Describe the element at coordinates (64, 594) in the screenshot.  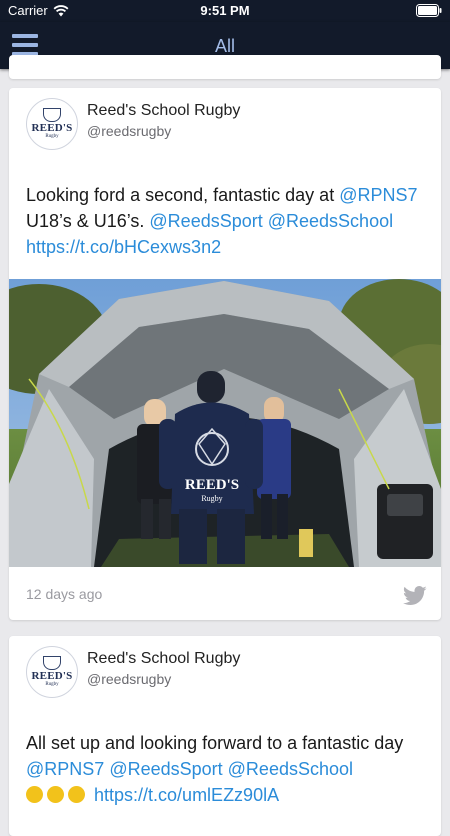
I see `tweet-timestamp: 12 days ago` at that location.